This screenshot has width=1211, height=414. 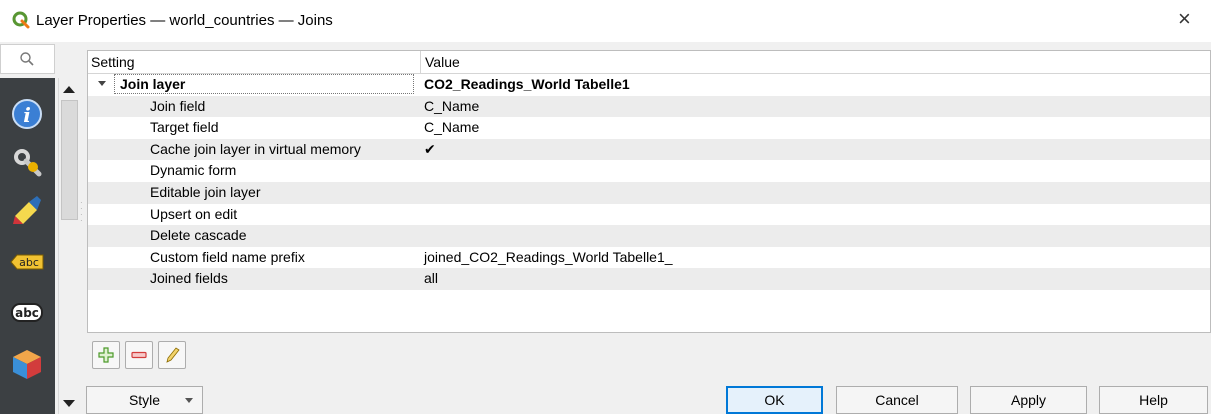 I want to click on setting-cell: Custom field name prefix, so click(x=227, y=256).